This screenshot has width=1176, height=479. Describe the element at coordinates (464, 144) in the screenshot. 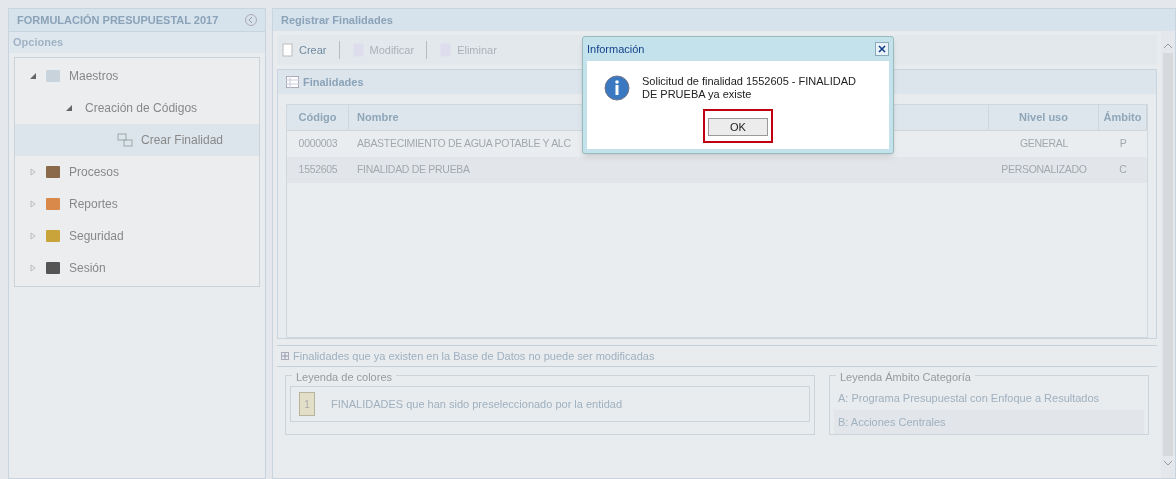

I see `table-cell-text: ABASTECIMIENTO DE AGUA POTABLE Y ALC` at that location.